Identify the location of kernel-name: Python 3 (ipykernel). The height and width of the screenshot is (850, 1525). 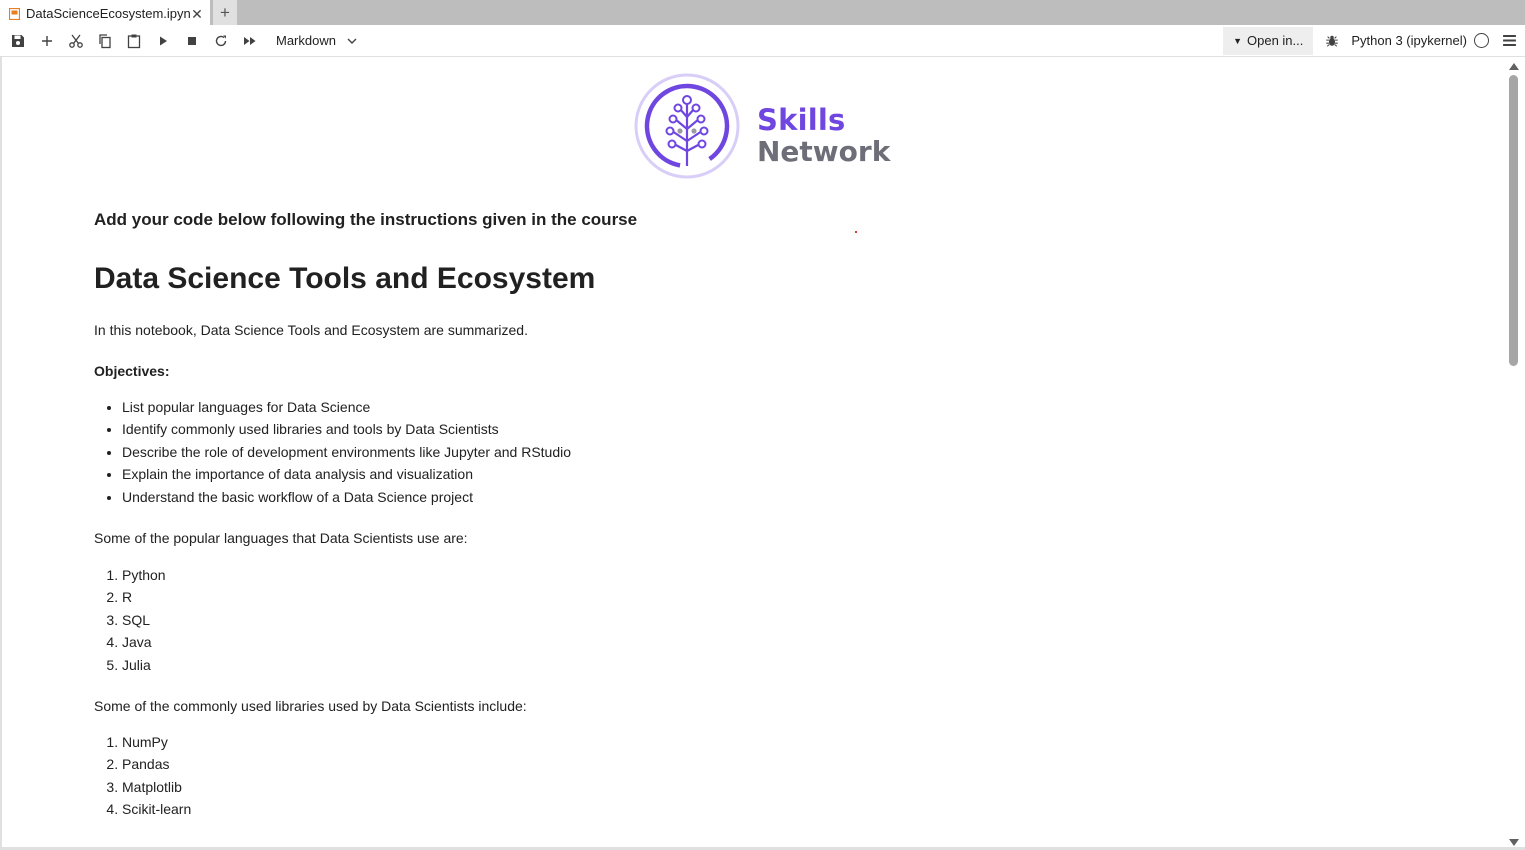
(1409, 40).